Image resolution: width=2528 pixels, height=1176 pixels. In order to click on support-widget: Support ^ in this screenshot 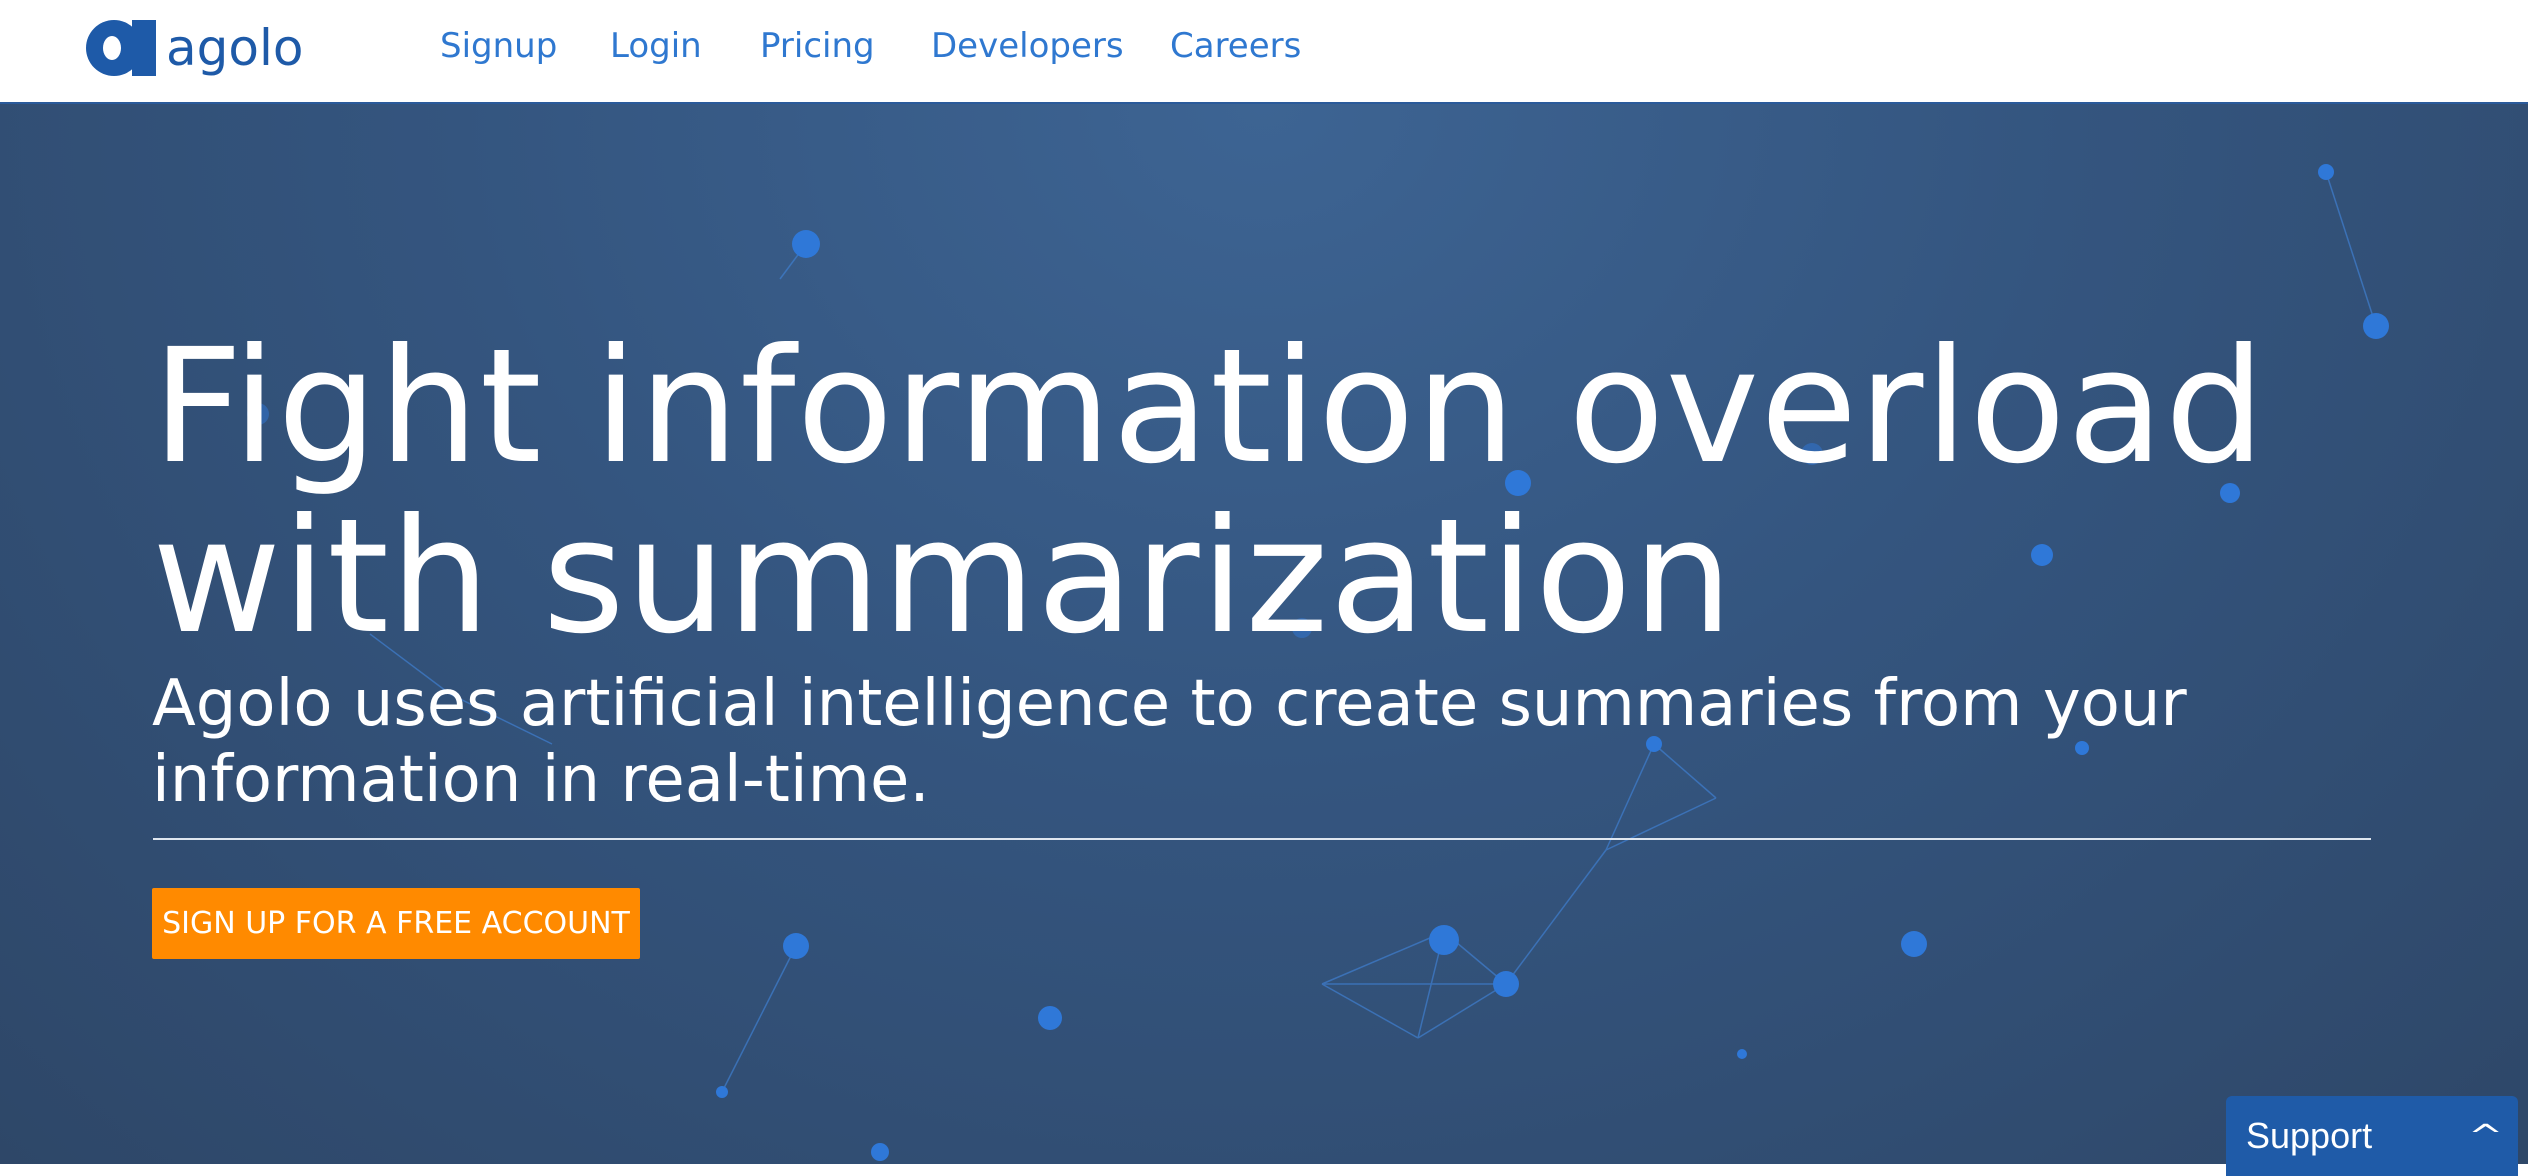, I will do `click(2372, 1136)`.